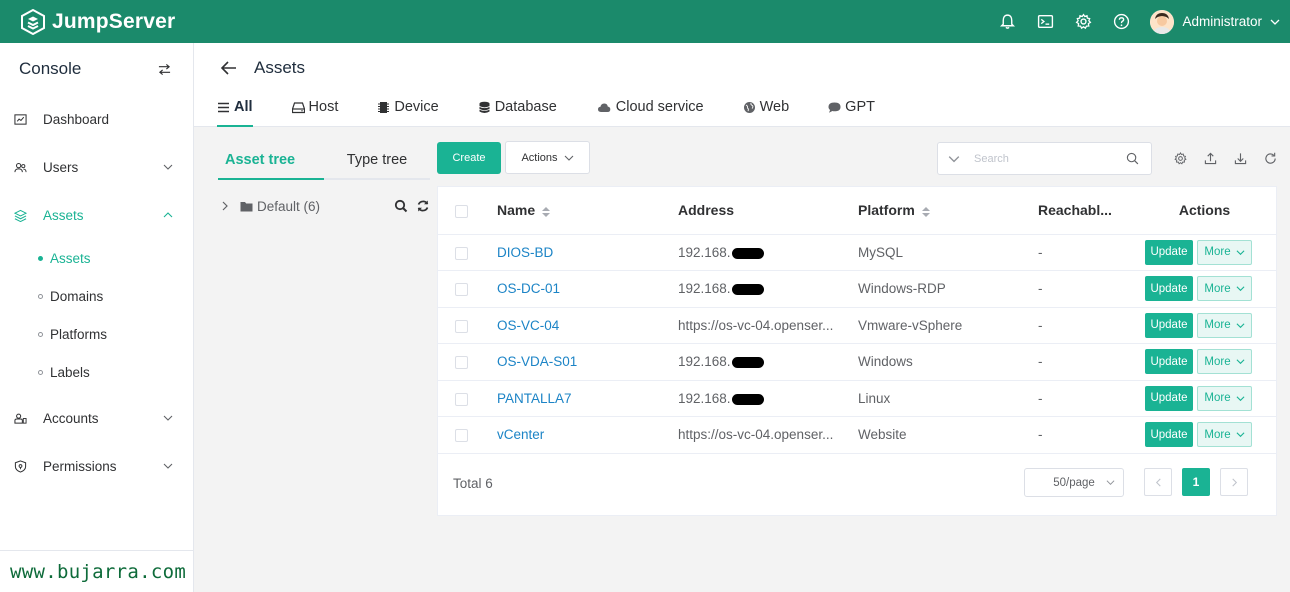  I want to click on sidebar-subitem-labels: Labels, so click(96, 372).